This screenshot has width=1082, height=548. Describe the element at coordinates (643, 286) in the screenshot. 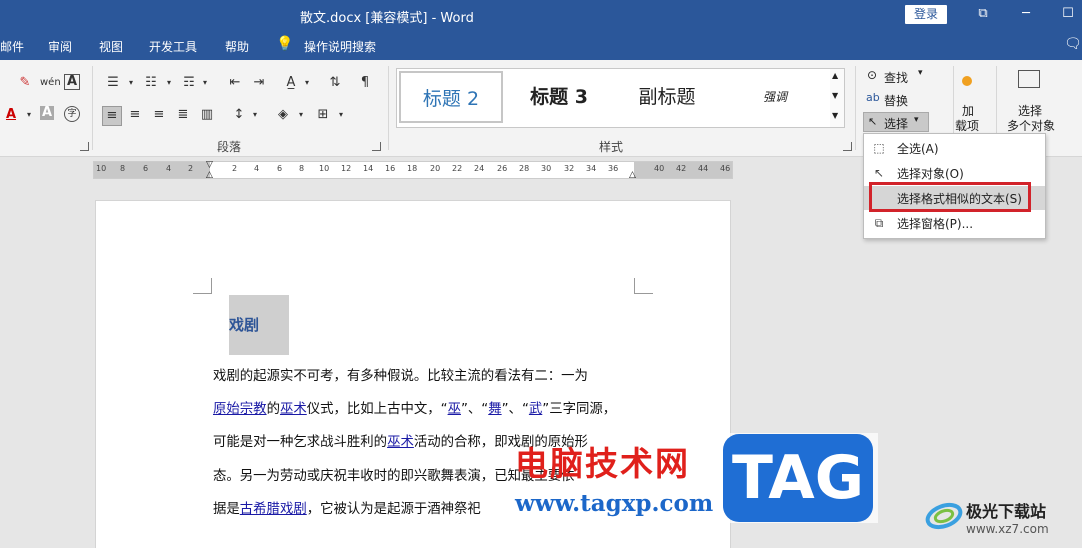

I see `crop-mark-top-right` at that location.